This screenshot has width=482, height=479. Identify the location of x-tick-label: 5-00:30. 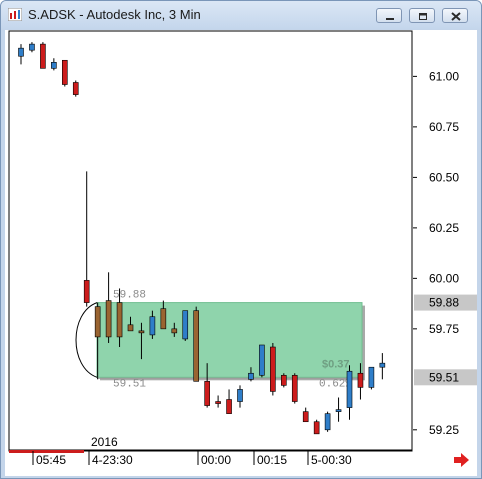
(331, 460).